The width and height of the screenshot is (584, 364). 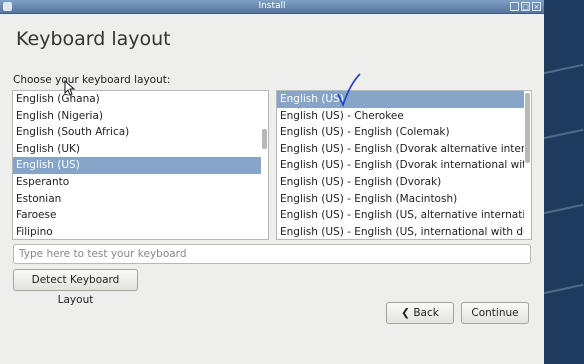 I want to click on variant-scrollbar, so click(x=527, y=165).